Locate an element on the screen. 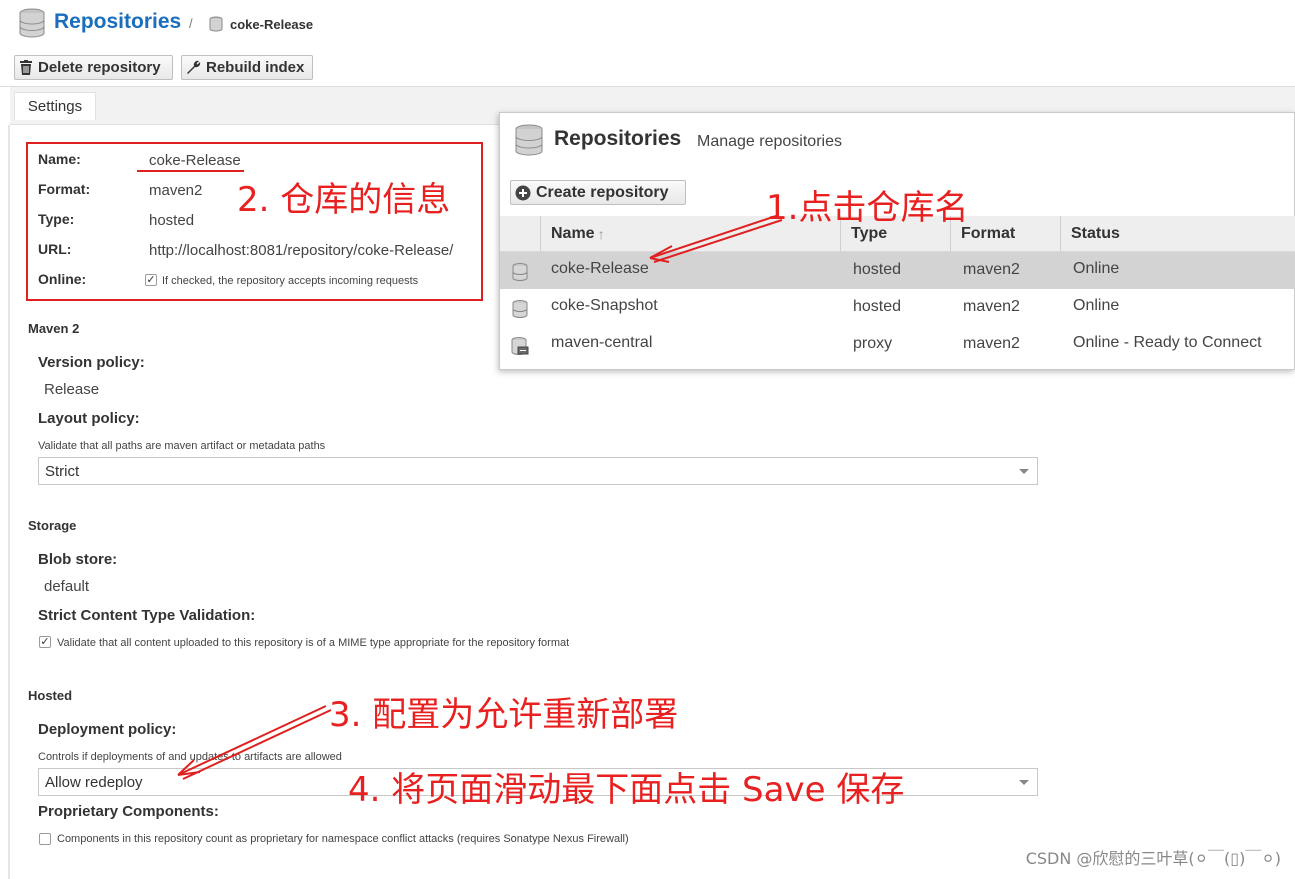  arrow-to-deployment-policy is located at coordinates (254, 742).